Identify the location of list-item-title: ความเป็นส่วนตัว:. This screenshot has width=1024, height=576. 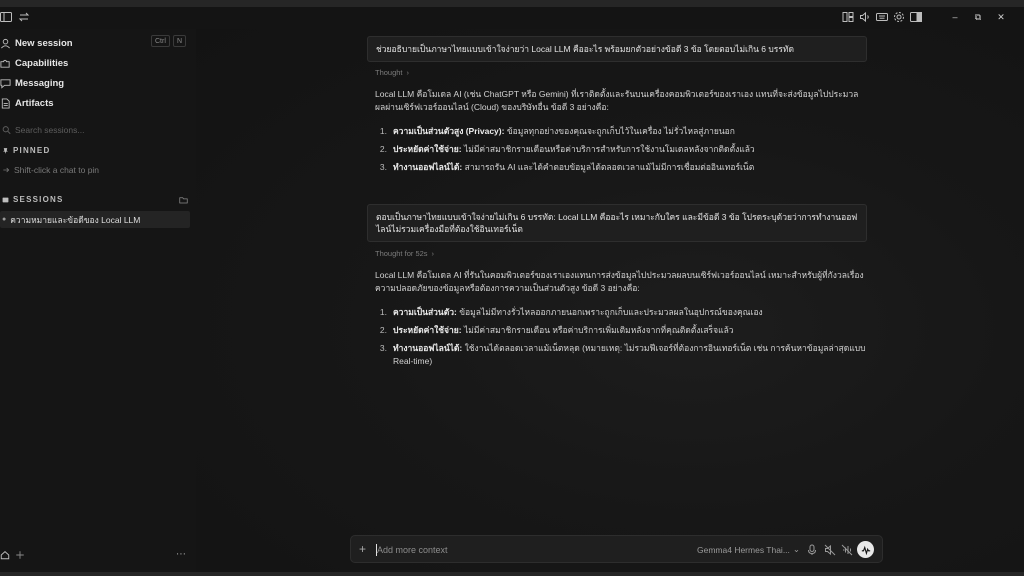
(425, 312).